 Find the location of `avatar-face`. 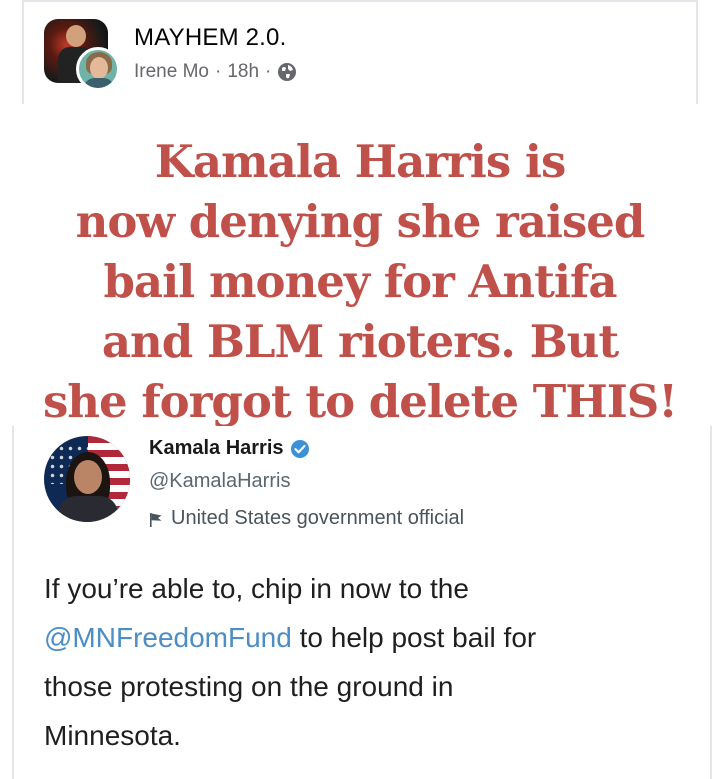

avatar-face is located at coordinates (88, 477).